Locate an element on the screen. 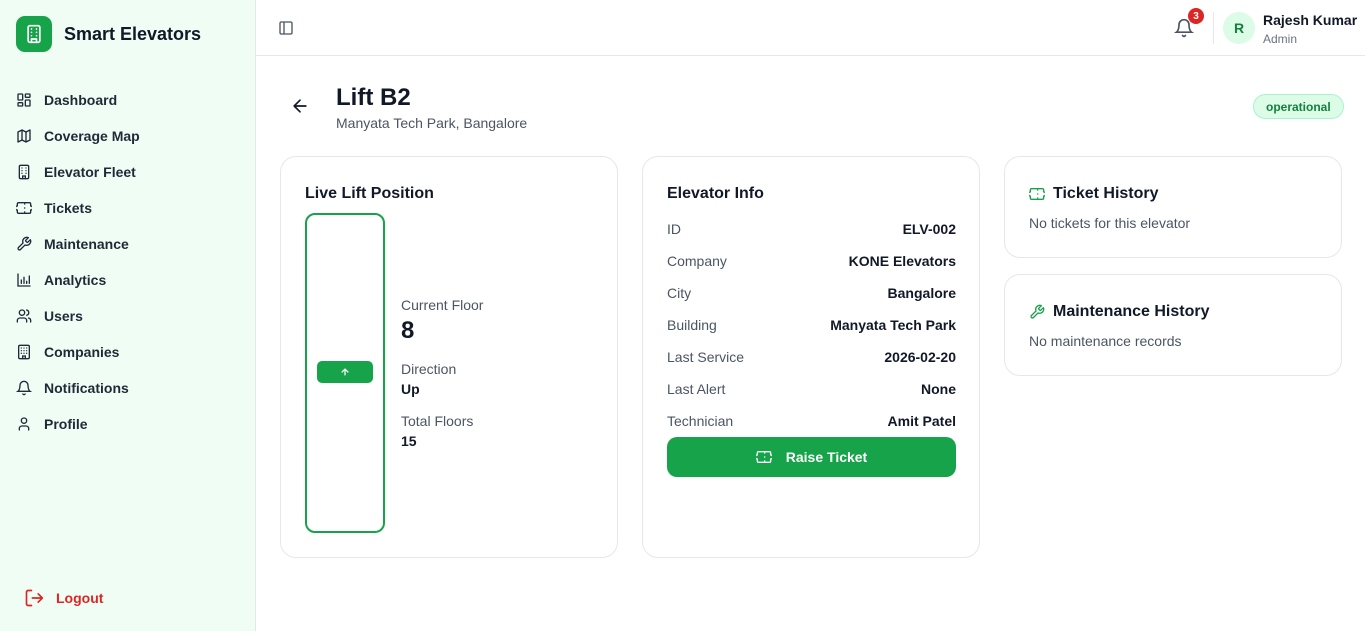 Image resolution: width=1365 pixels, height=631 pixels. card-title: Live Lift Position is located at coordinates (369, 193).